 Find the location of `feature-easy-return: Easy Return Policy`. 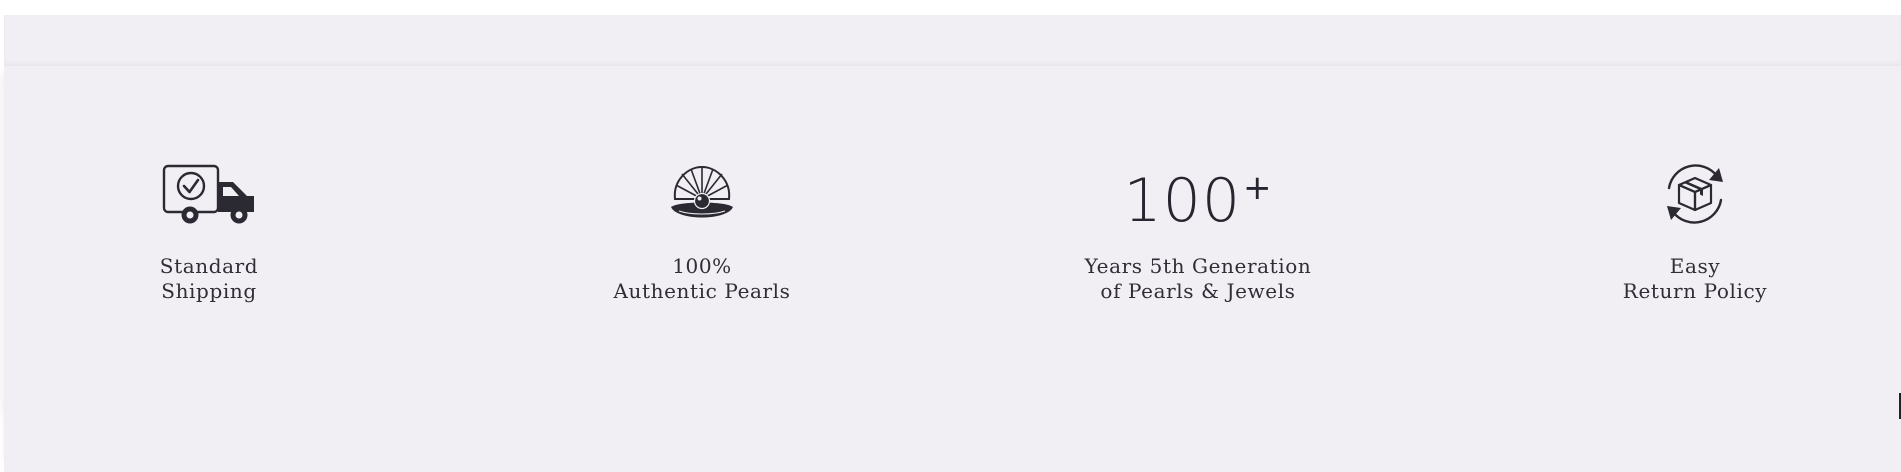

feature-easy-return: Easy Return Policy is located at coordinates (1695, 235).